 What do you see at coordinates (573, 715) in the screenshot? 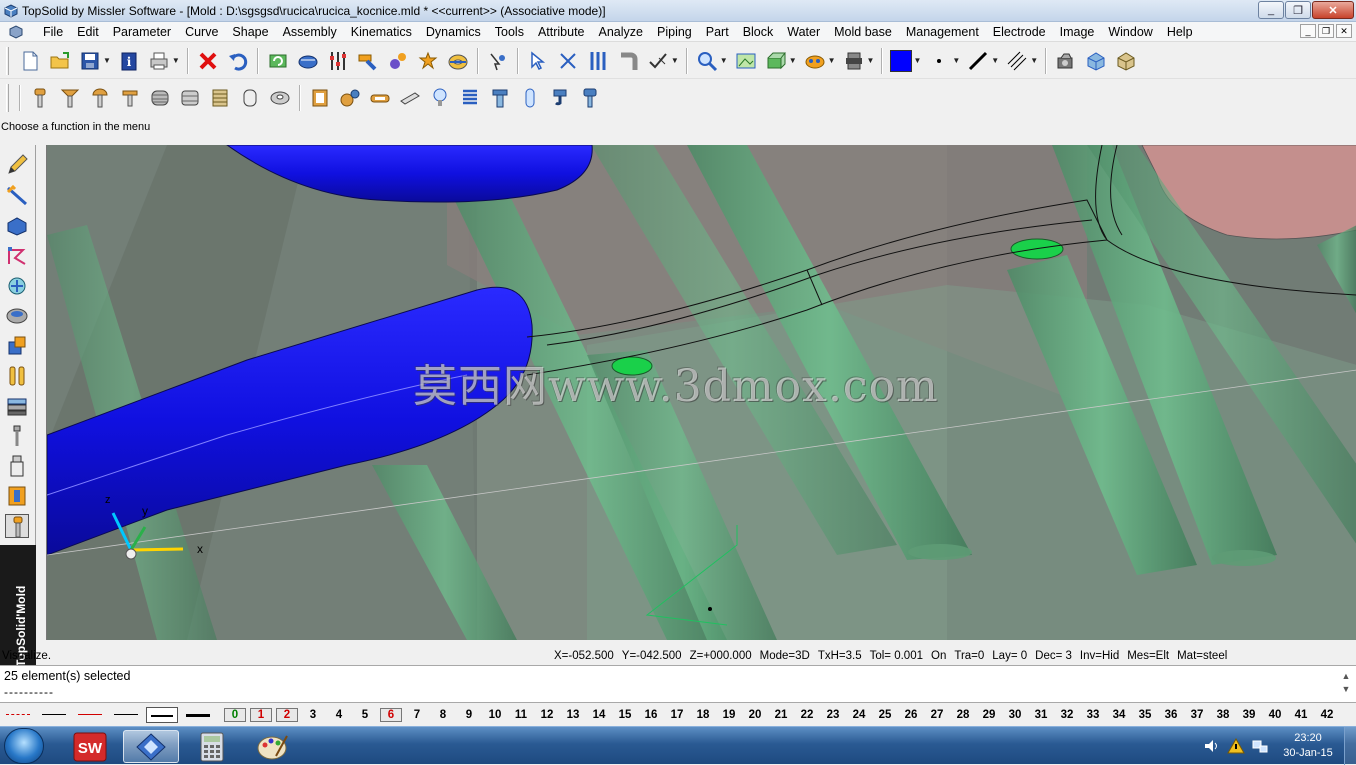
I see `layer-13: 13` at bounding box center [573, 715].